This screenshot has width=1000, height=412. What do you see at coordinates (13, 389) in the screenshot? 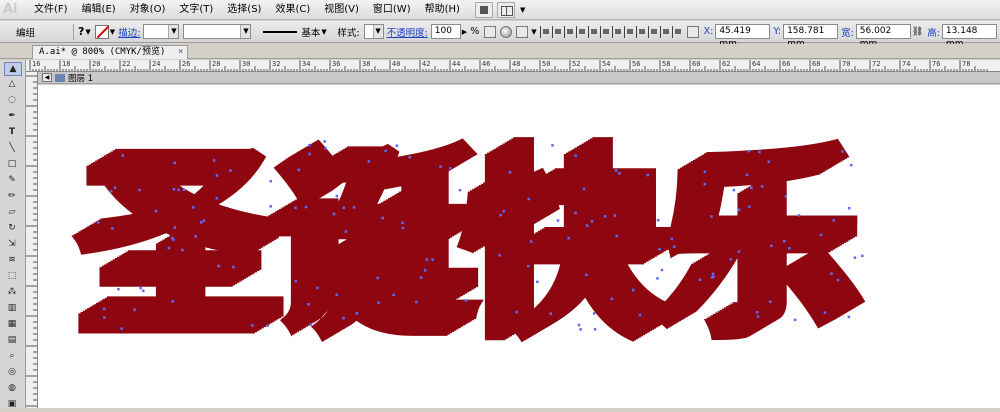
I see `live-paint-tool: ◍` at bounding box center [13, 389].